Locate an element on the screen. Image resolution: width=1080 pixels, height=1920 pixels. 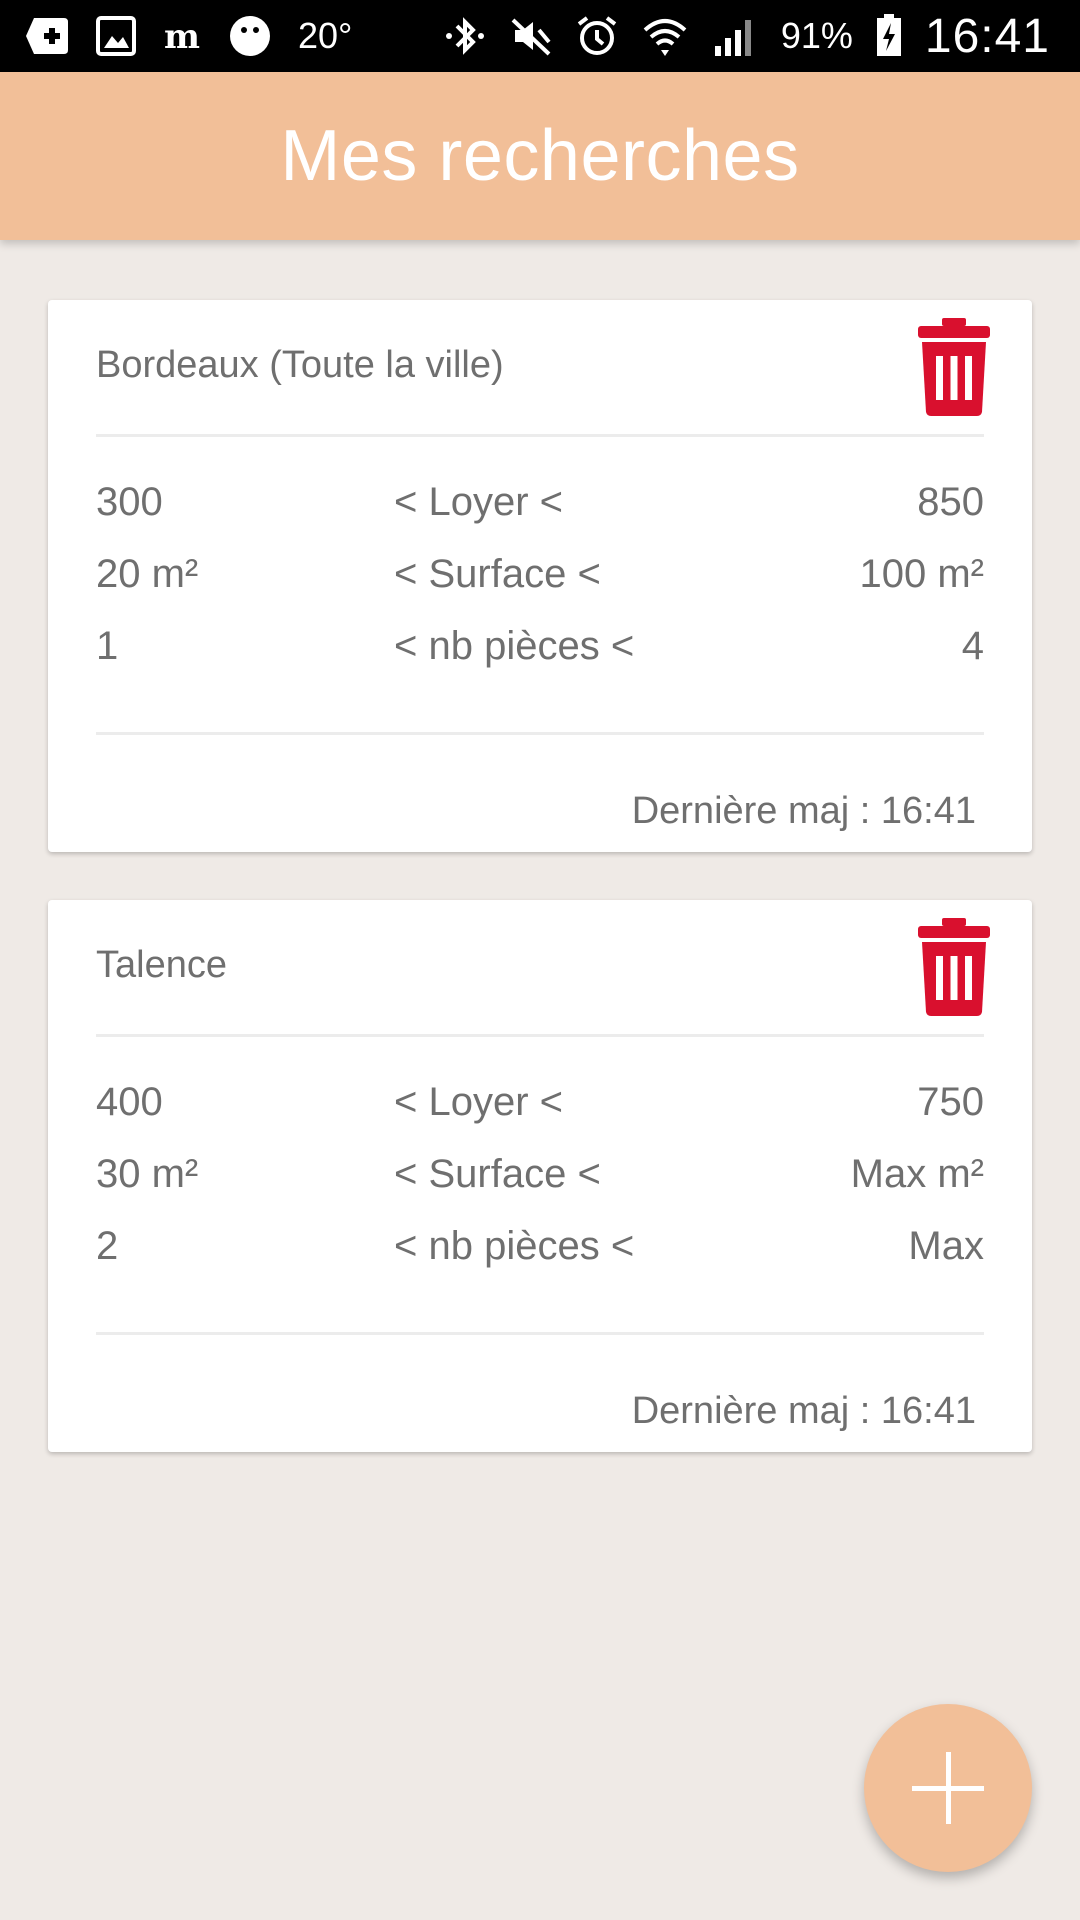
rooms-max: 4 is located at coordinates (972, 646).